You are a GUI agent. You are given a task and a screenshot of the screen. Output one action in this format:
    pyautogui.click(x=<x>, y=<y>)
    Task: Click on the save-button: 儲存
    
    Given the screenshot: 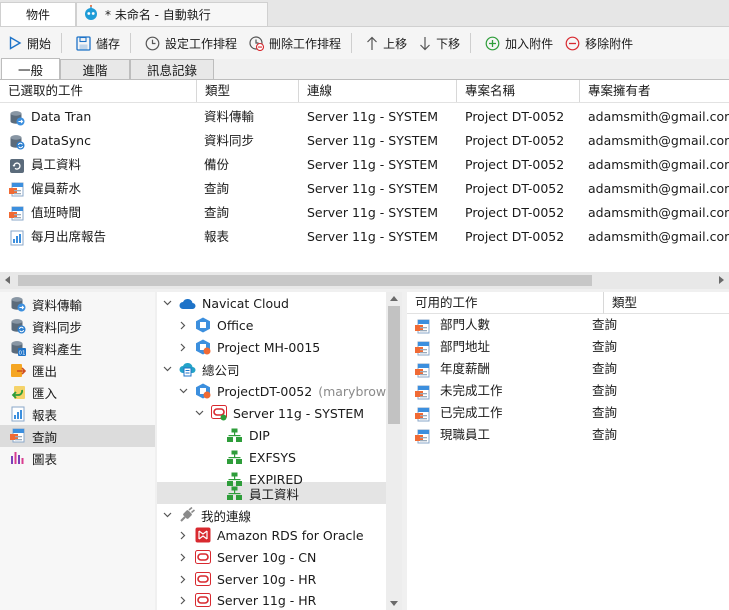 What is the action you would take?
    pyautogui.click(x=98, y=43)
    